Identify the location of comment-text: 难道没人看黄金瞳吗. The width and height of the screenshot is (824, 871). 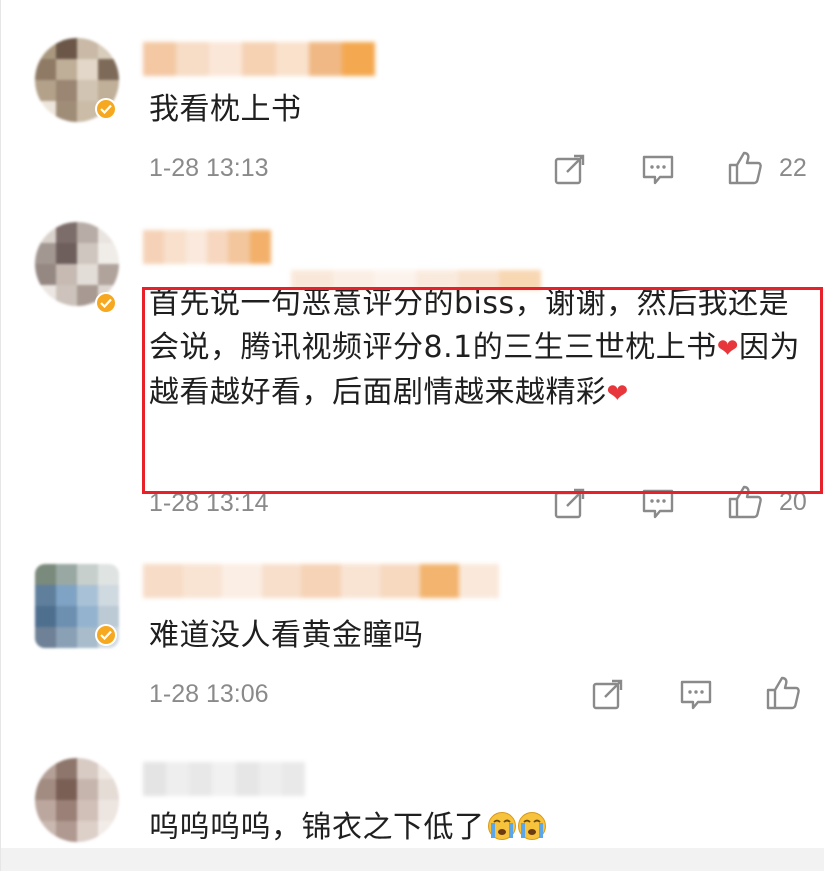
(286, 635).